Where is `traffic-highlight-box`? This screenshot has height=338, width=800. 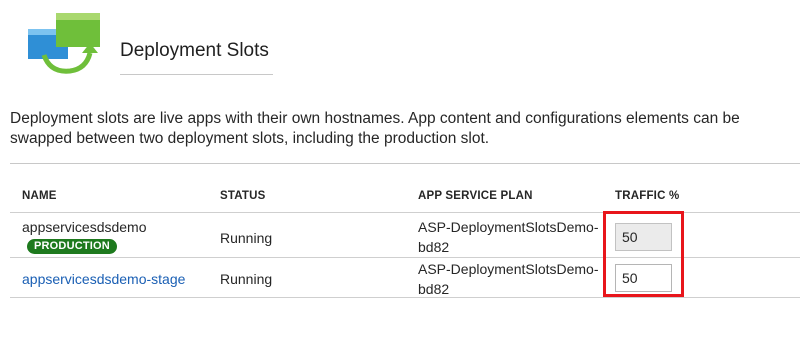
traffic-highlight-box is located at coordinates (643, 254).